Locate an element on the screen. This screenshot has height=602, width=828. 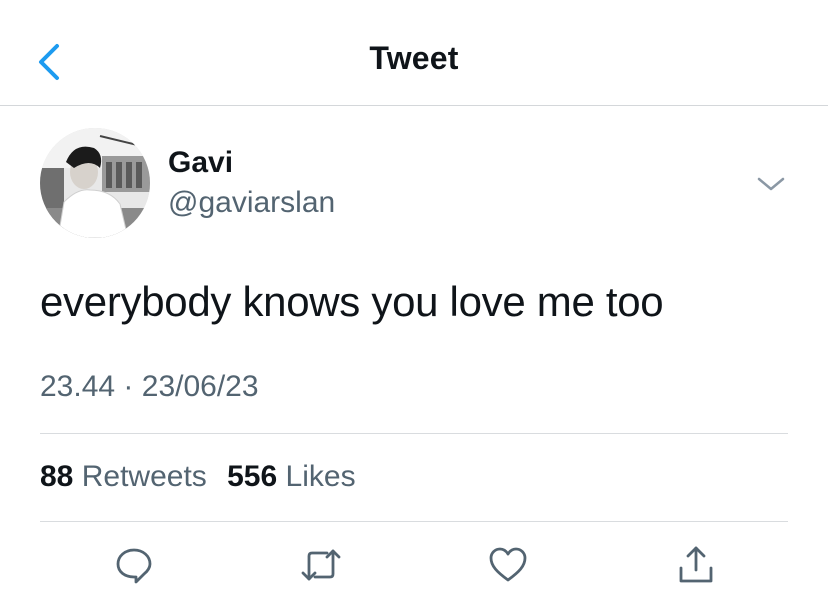
reply-button is located at coordinates (134, 565).